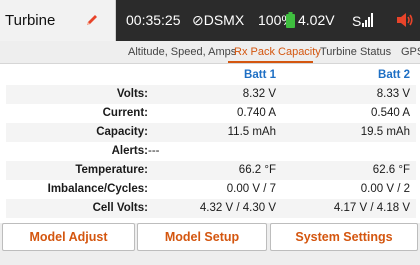  Describe the element at coordinates (355, 52) in the screenshot. I see `tab-turbine-status: Turbine Status` at that location.